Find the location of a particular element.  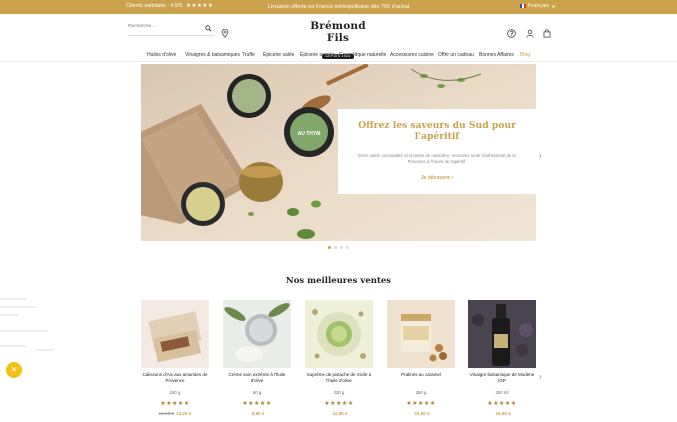

nav-item-truffe: Truffe is located at coordinates (248, 55).